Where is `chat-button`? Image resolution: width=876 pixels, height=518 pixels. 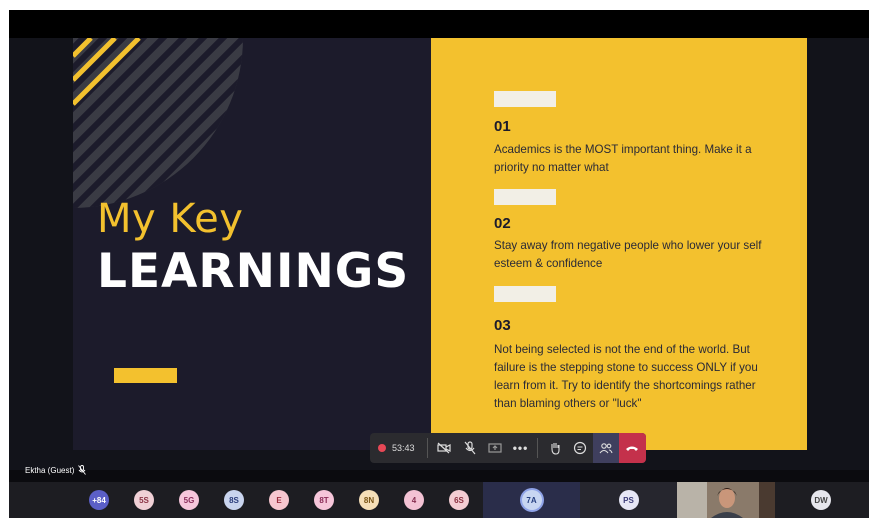
chat-button is located at coordinates (580, 448).